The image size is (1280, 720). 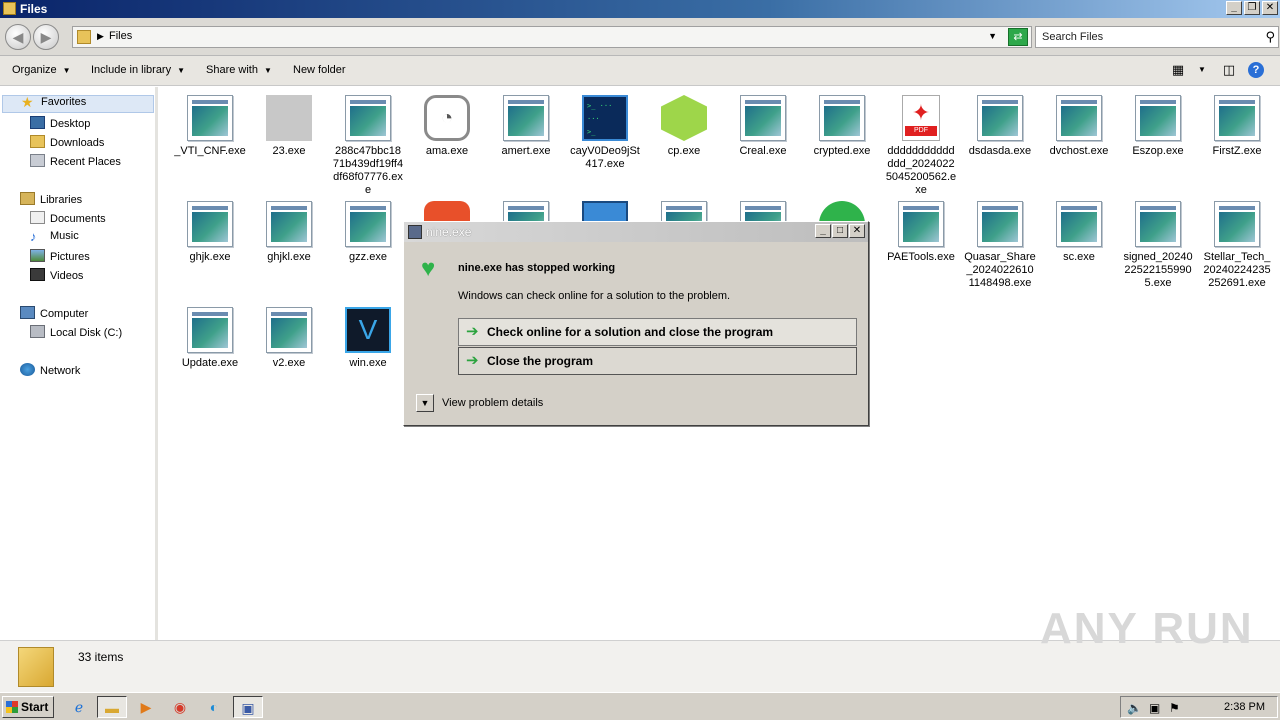 What do you see at coordinates (1237, 126) in the screenshot?
I see `file-item: FirstZ.exe` at bounding box center [1237, 126].